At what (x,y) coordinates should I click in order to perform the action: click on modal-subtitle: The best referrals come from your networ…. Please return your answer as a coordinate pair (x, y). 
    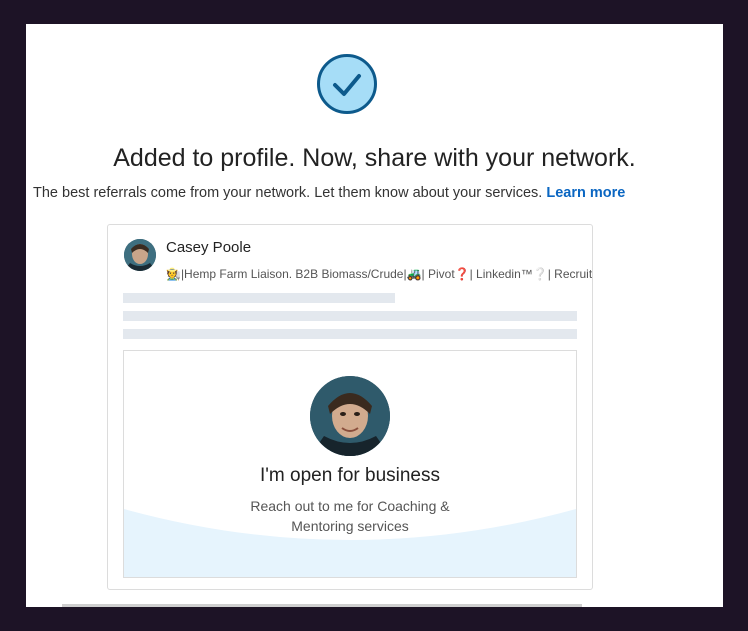
    Looking at the image, I should click on (378, 193).